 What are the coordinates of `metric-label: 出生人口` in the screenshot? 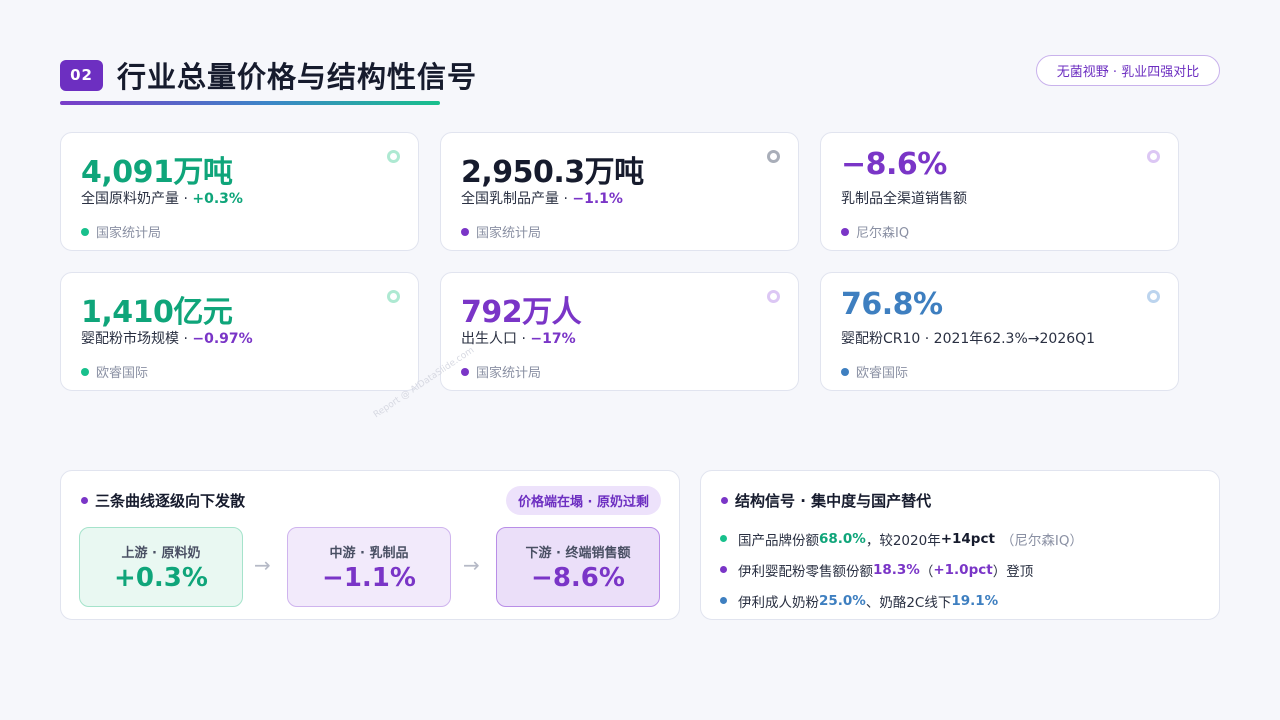 It's located at (489, 339).